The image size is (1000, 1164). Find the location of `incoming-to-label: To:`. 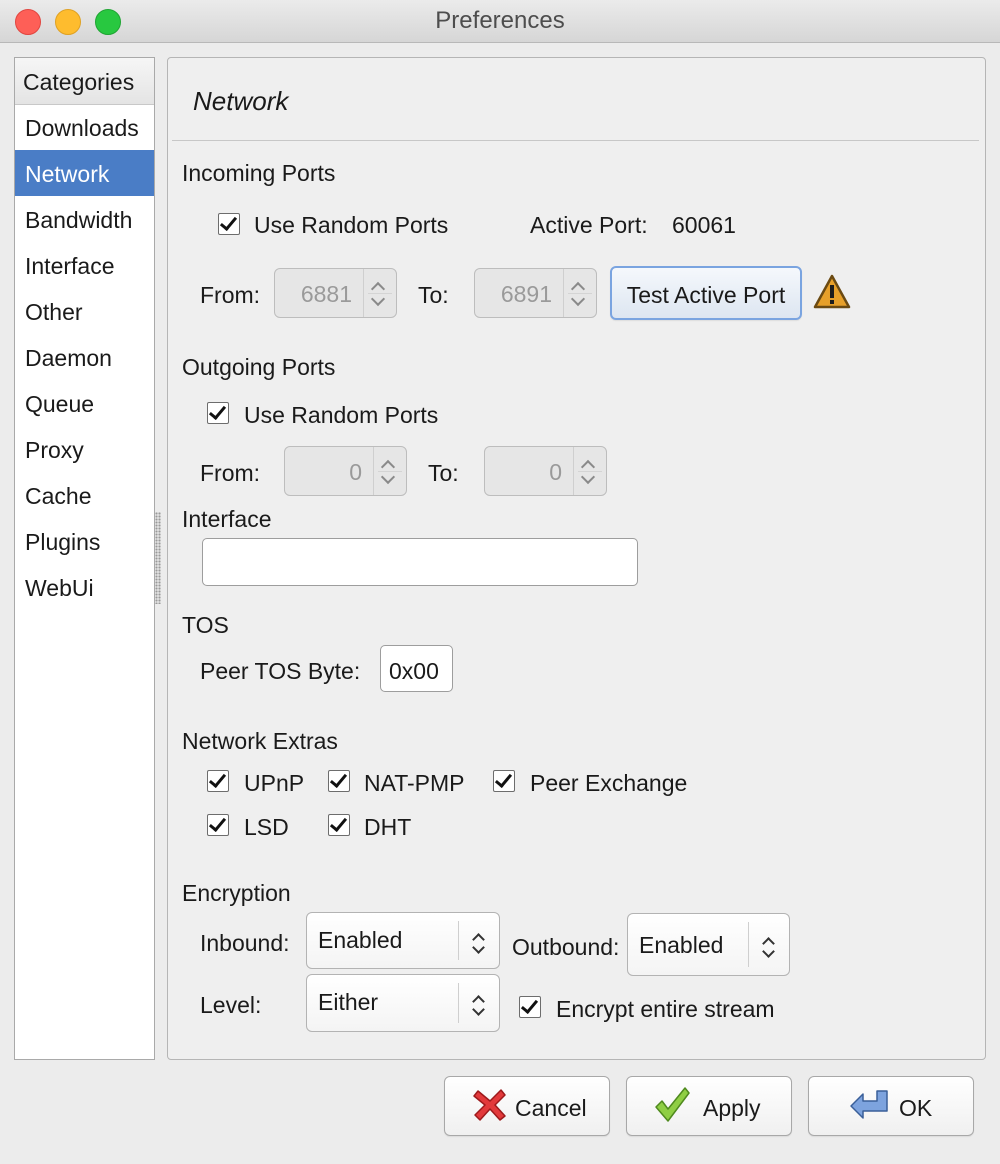

incoming-to-label: To: is located at coordinates (433, 295).